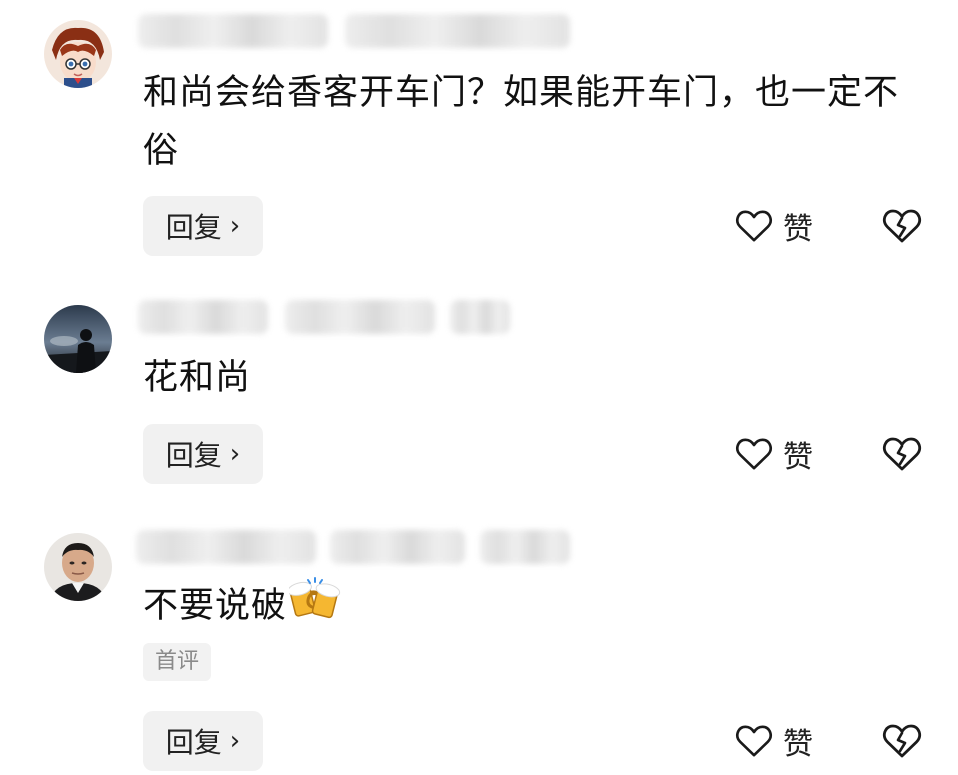  I want to click on beer-mugs-emoji, so click(314, 607).